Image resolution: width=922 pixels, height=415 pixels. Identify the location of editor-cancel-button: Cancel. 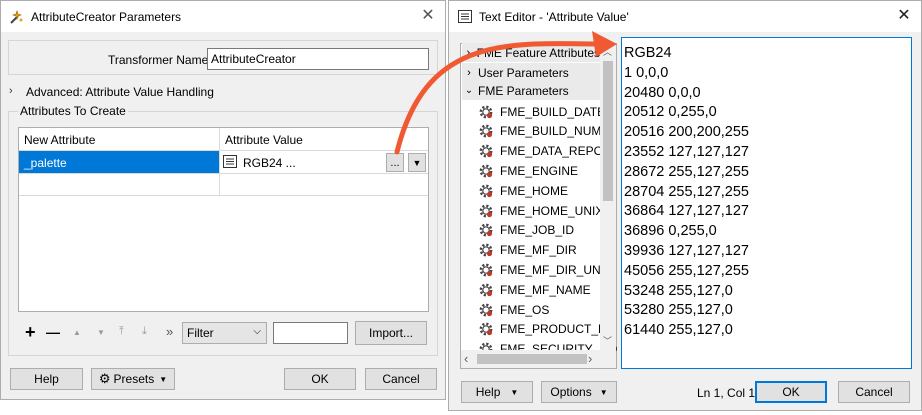
(874, 392).